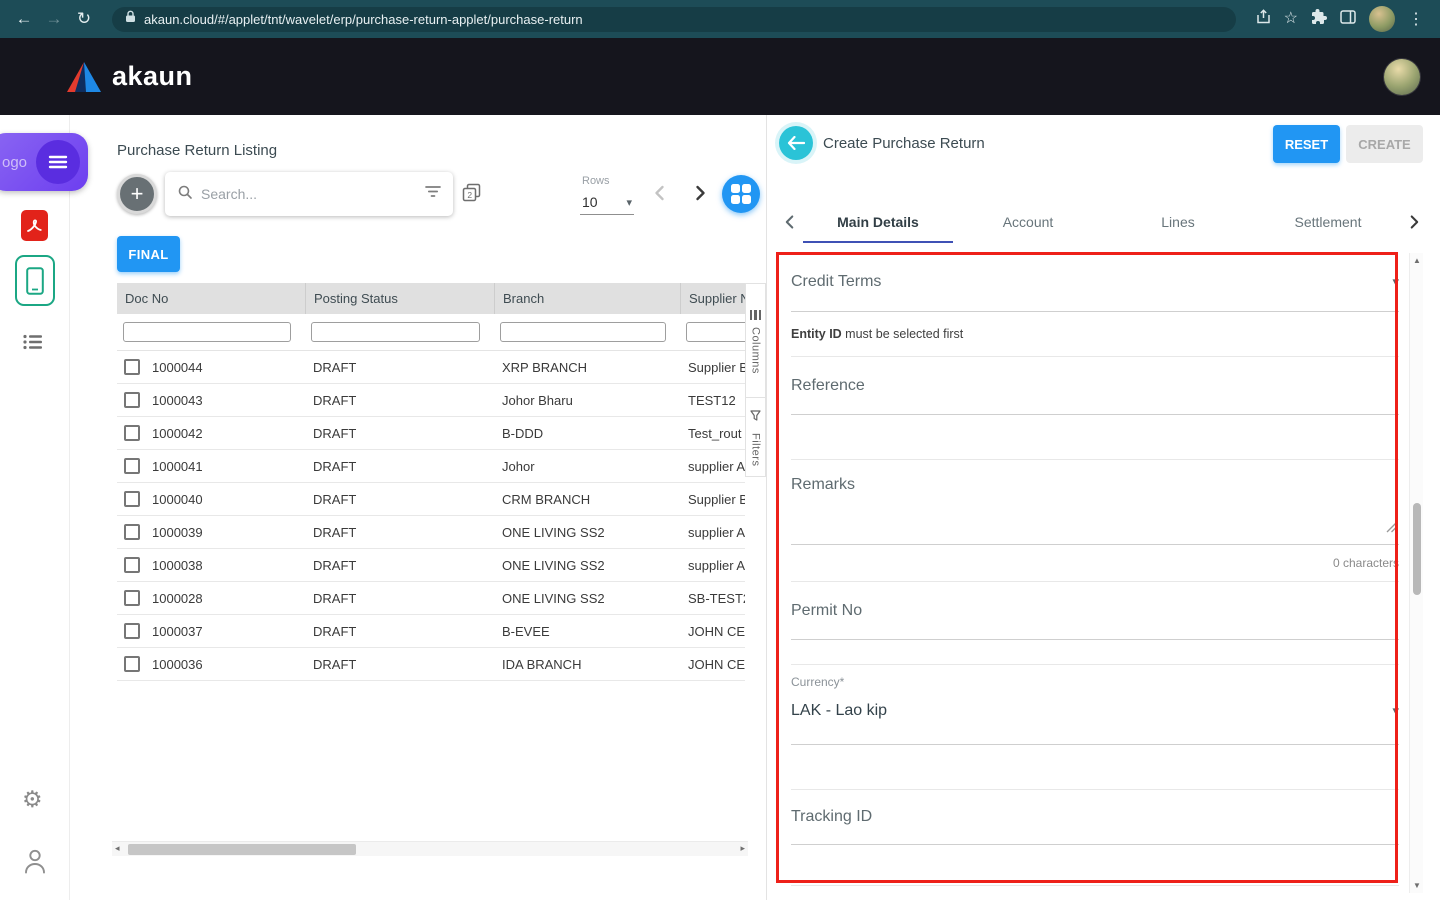 Image resolution: width=1440 pixels, height=900 pixels. What do you see at coordinates (1095, 437) in the screenshot?
I see `reference-helper-row` at bounding box center [1095, 437].